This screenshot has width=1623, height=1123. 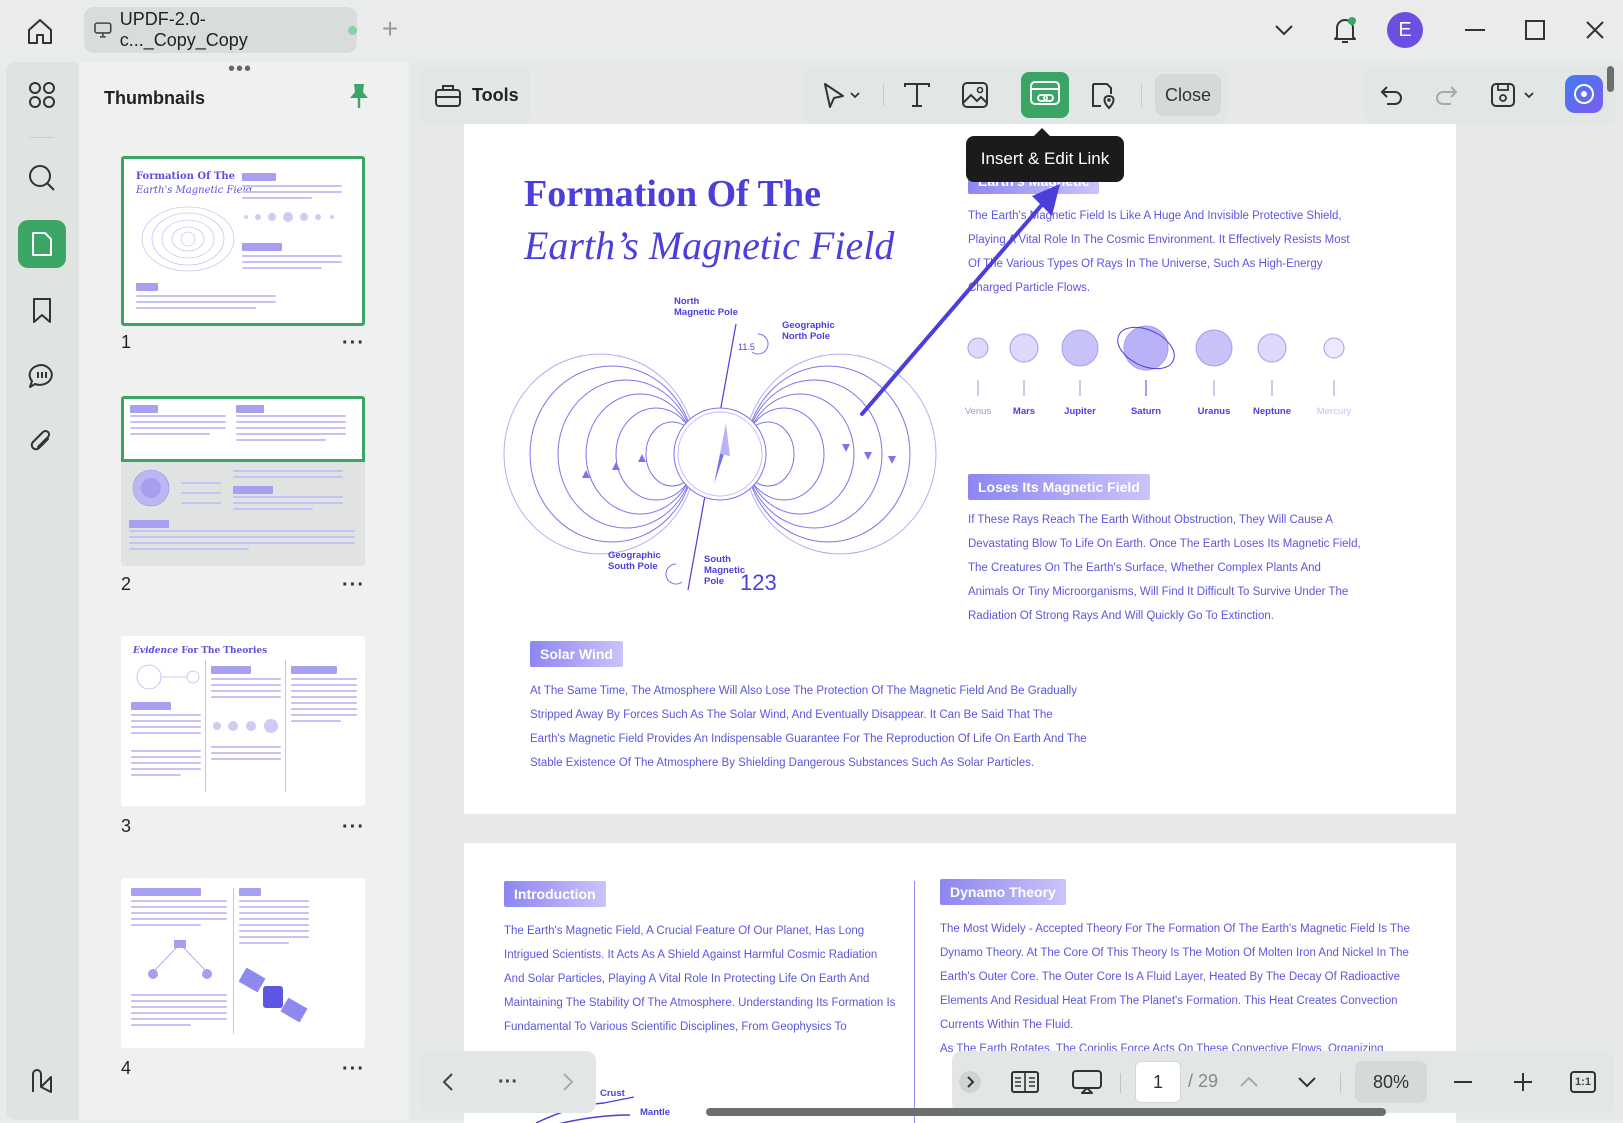 What do you see at coordinates (243, 721) in the screenshot?
I see `thumbnail-page-3: Evidence For The Theories` at bounding box center [243, 721].